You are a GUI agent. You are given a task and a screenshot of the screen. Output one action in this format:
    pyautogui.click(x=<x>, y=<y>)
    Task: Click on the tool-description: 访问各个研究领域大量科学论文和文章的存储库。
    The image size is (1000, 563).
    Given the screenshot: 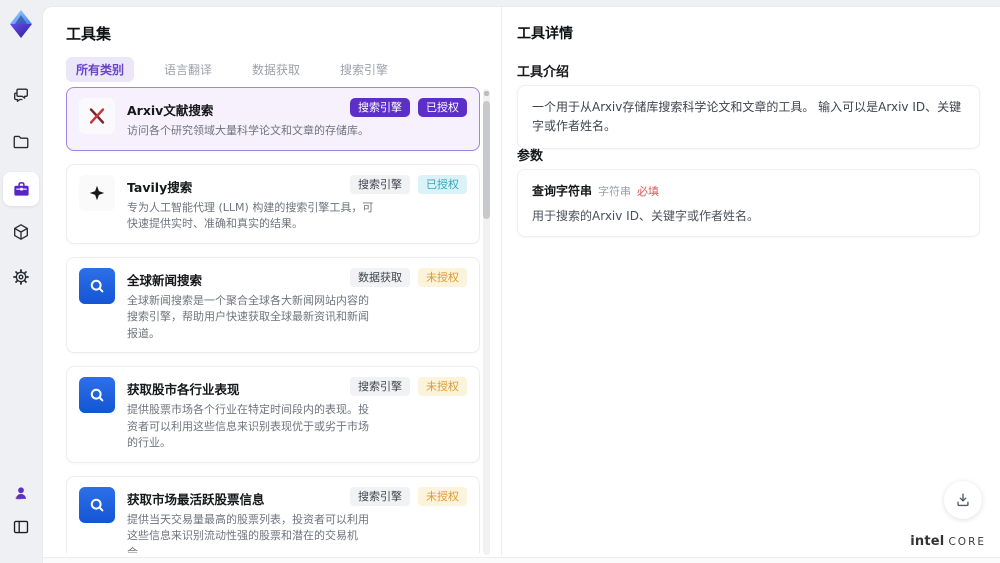 What is the action you would take?
    pyautogui.click(x=248, y=130)
    